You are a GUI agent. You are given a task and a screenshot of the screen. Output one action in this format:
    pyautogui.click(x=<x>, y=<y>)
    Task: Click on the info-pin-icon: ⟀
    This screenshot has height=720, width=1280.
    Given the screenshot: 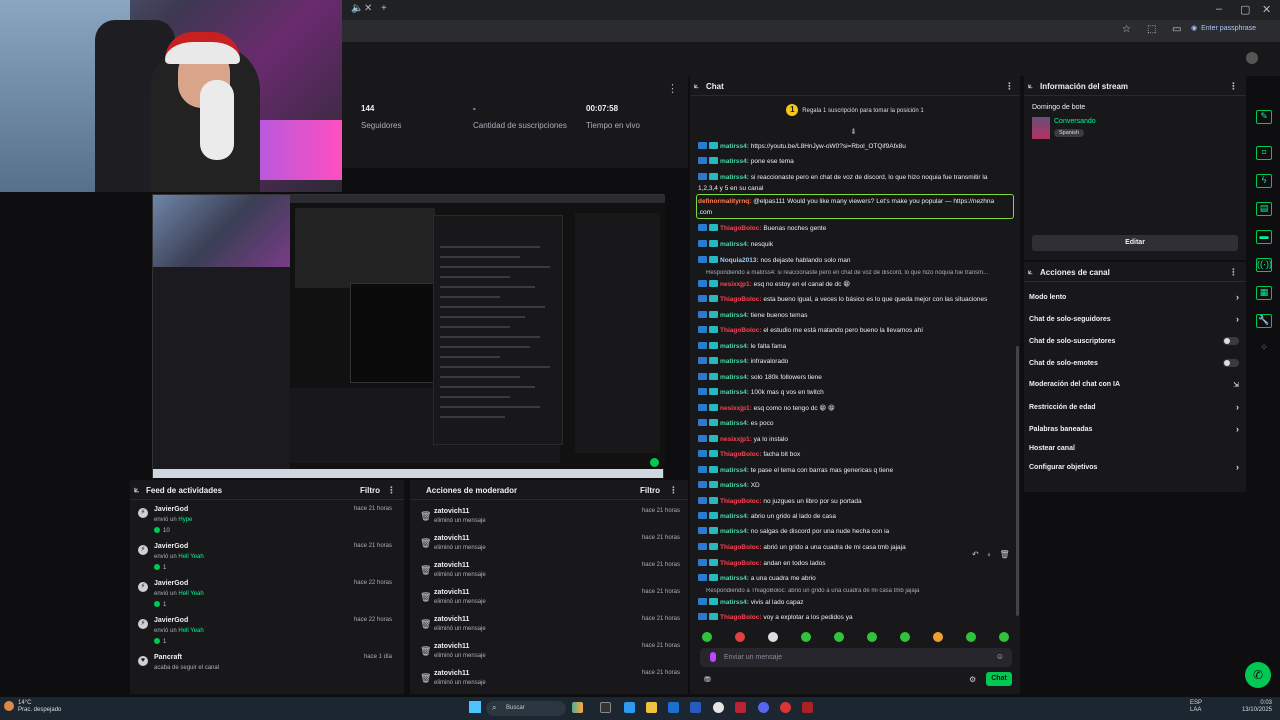 What is the action you would take?
    pyautogui.click(x=1030, y=86)
    